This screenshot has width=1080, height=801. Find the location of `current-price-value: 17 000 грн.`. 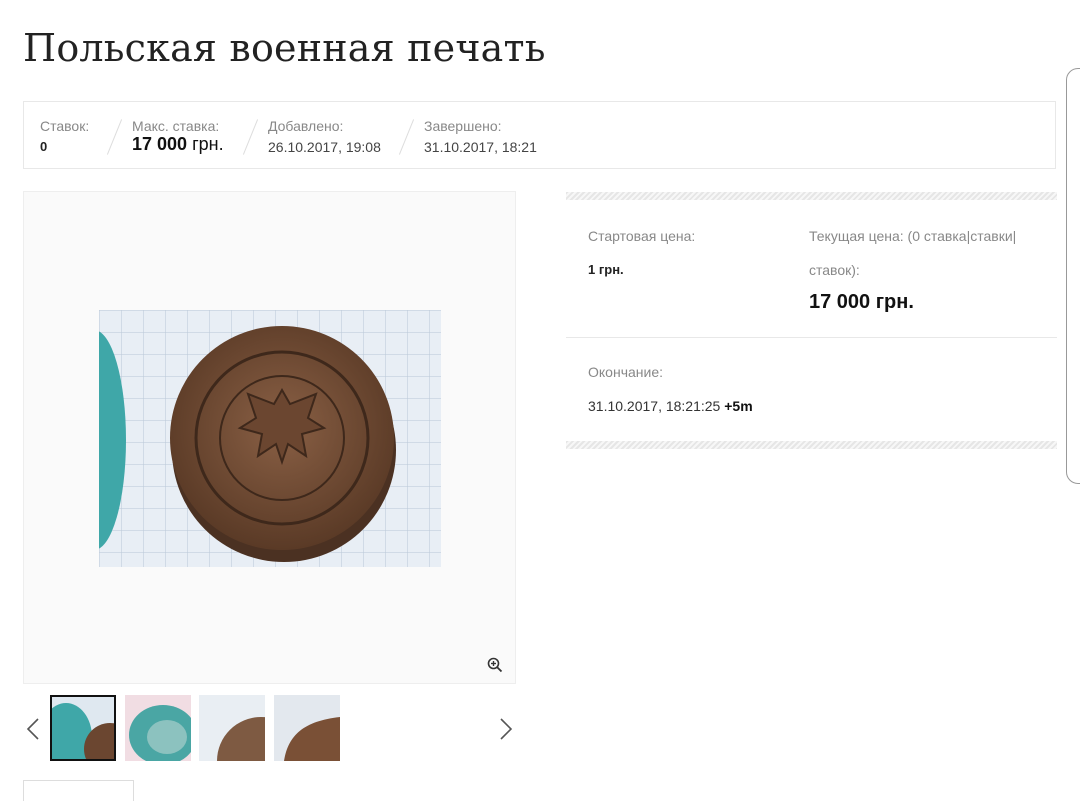

current-price-value: 17 000 грн. is located at coordinates (861, 302).